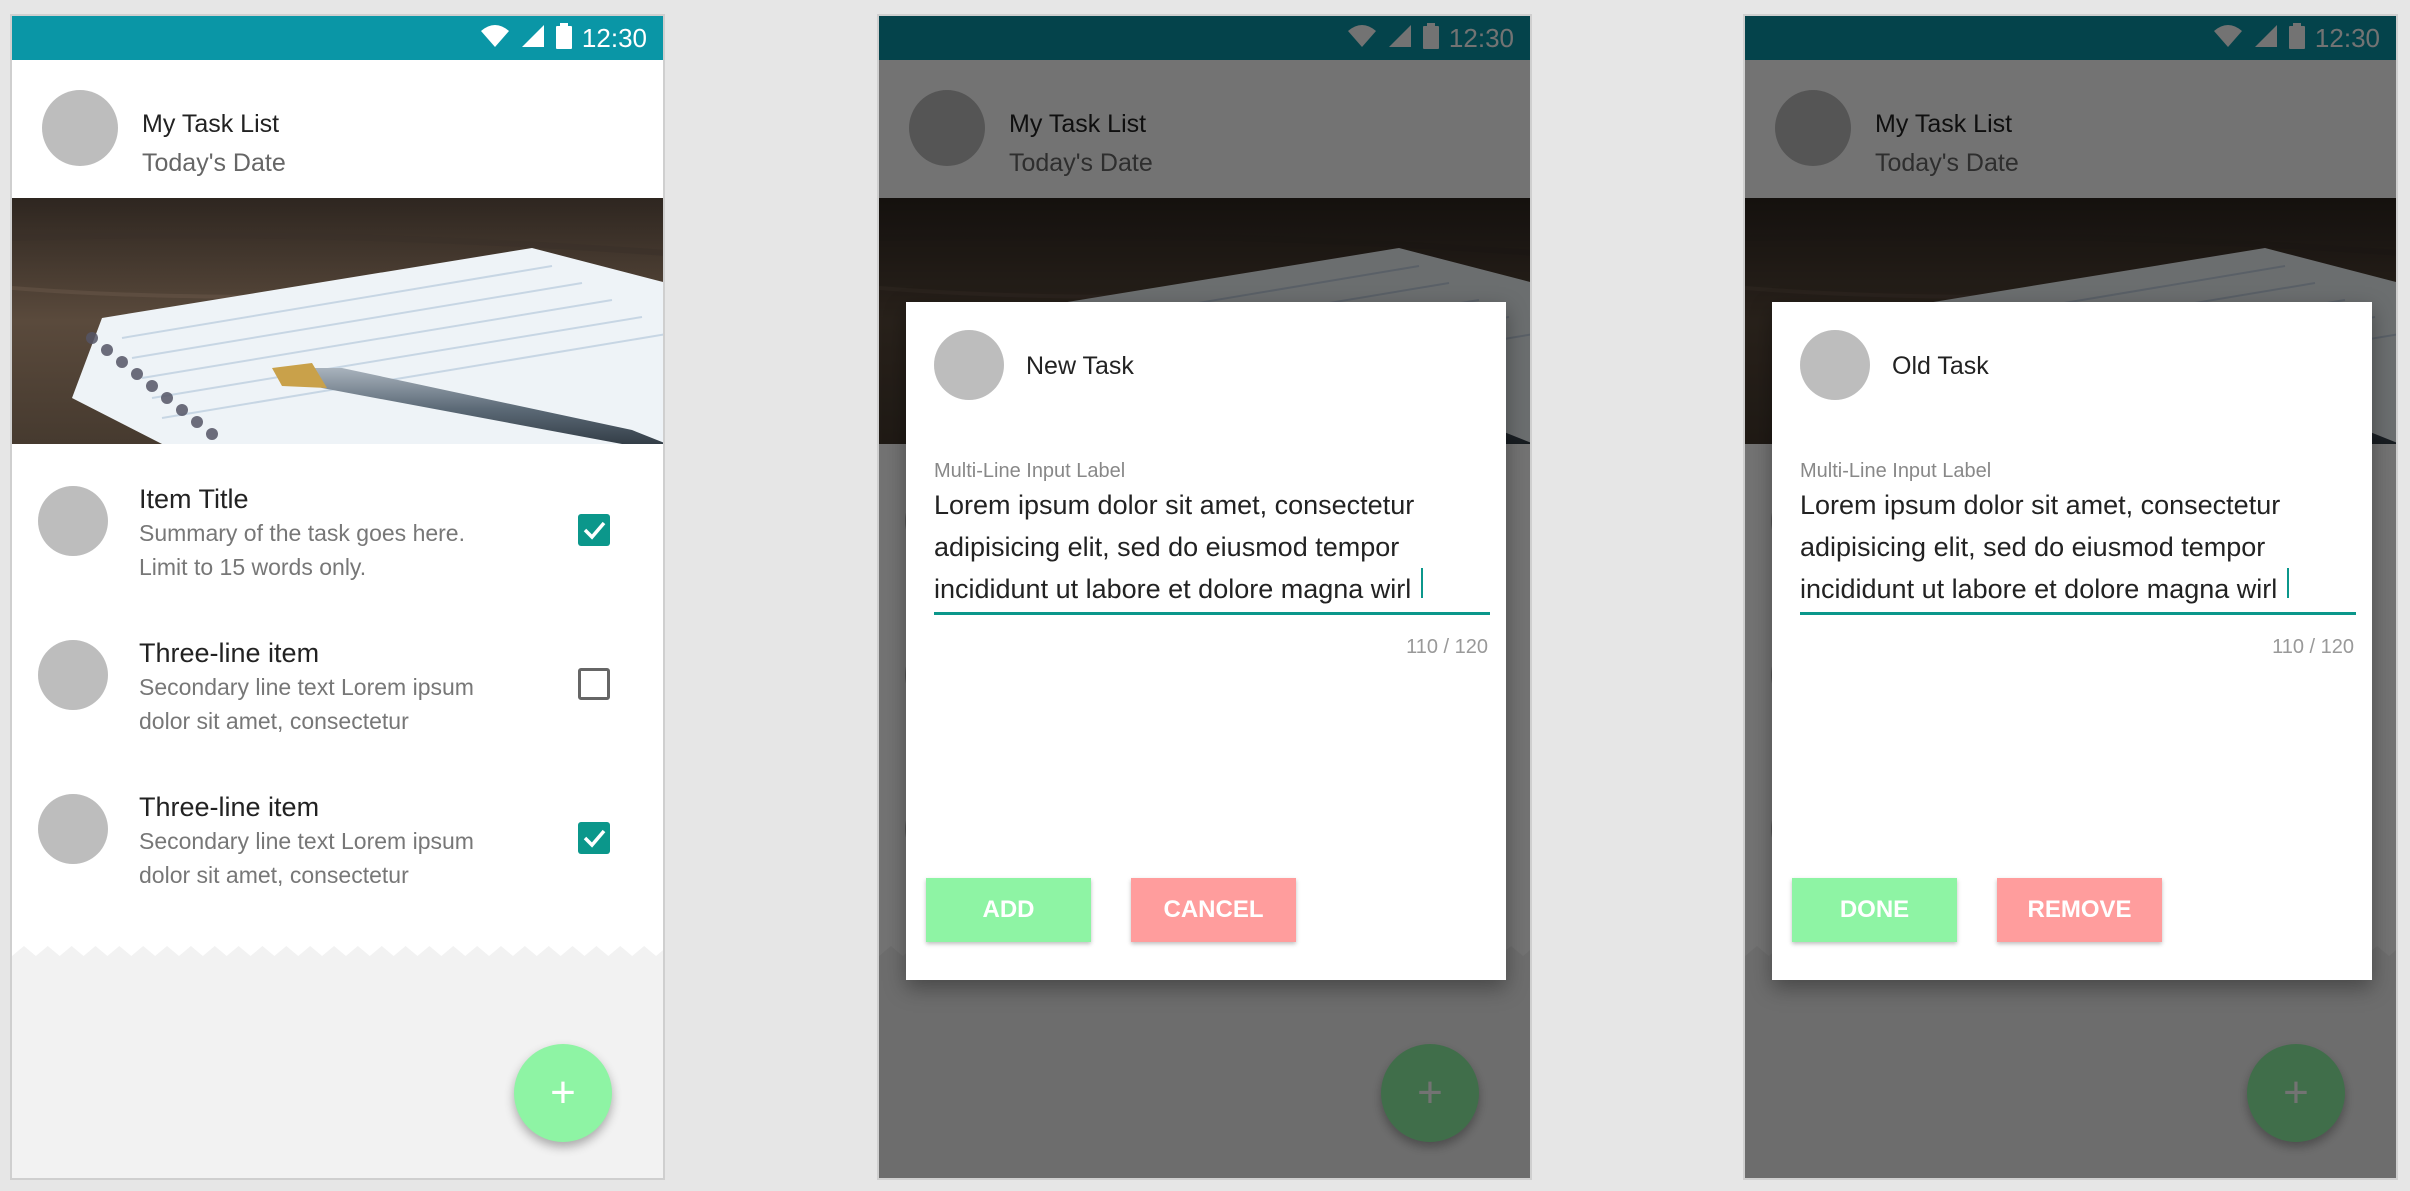  I want to click on secondary-button: REMOVE, so click(2079, 910).